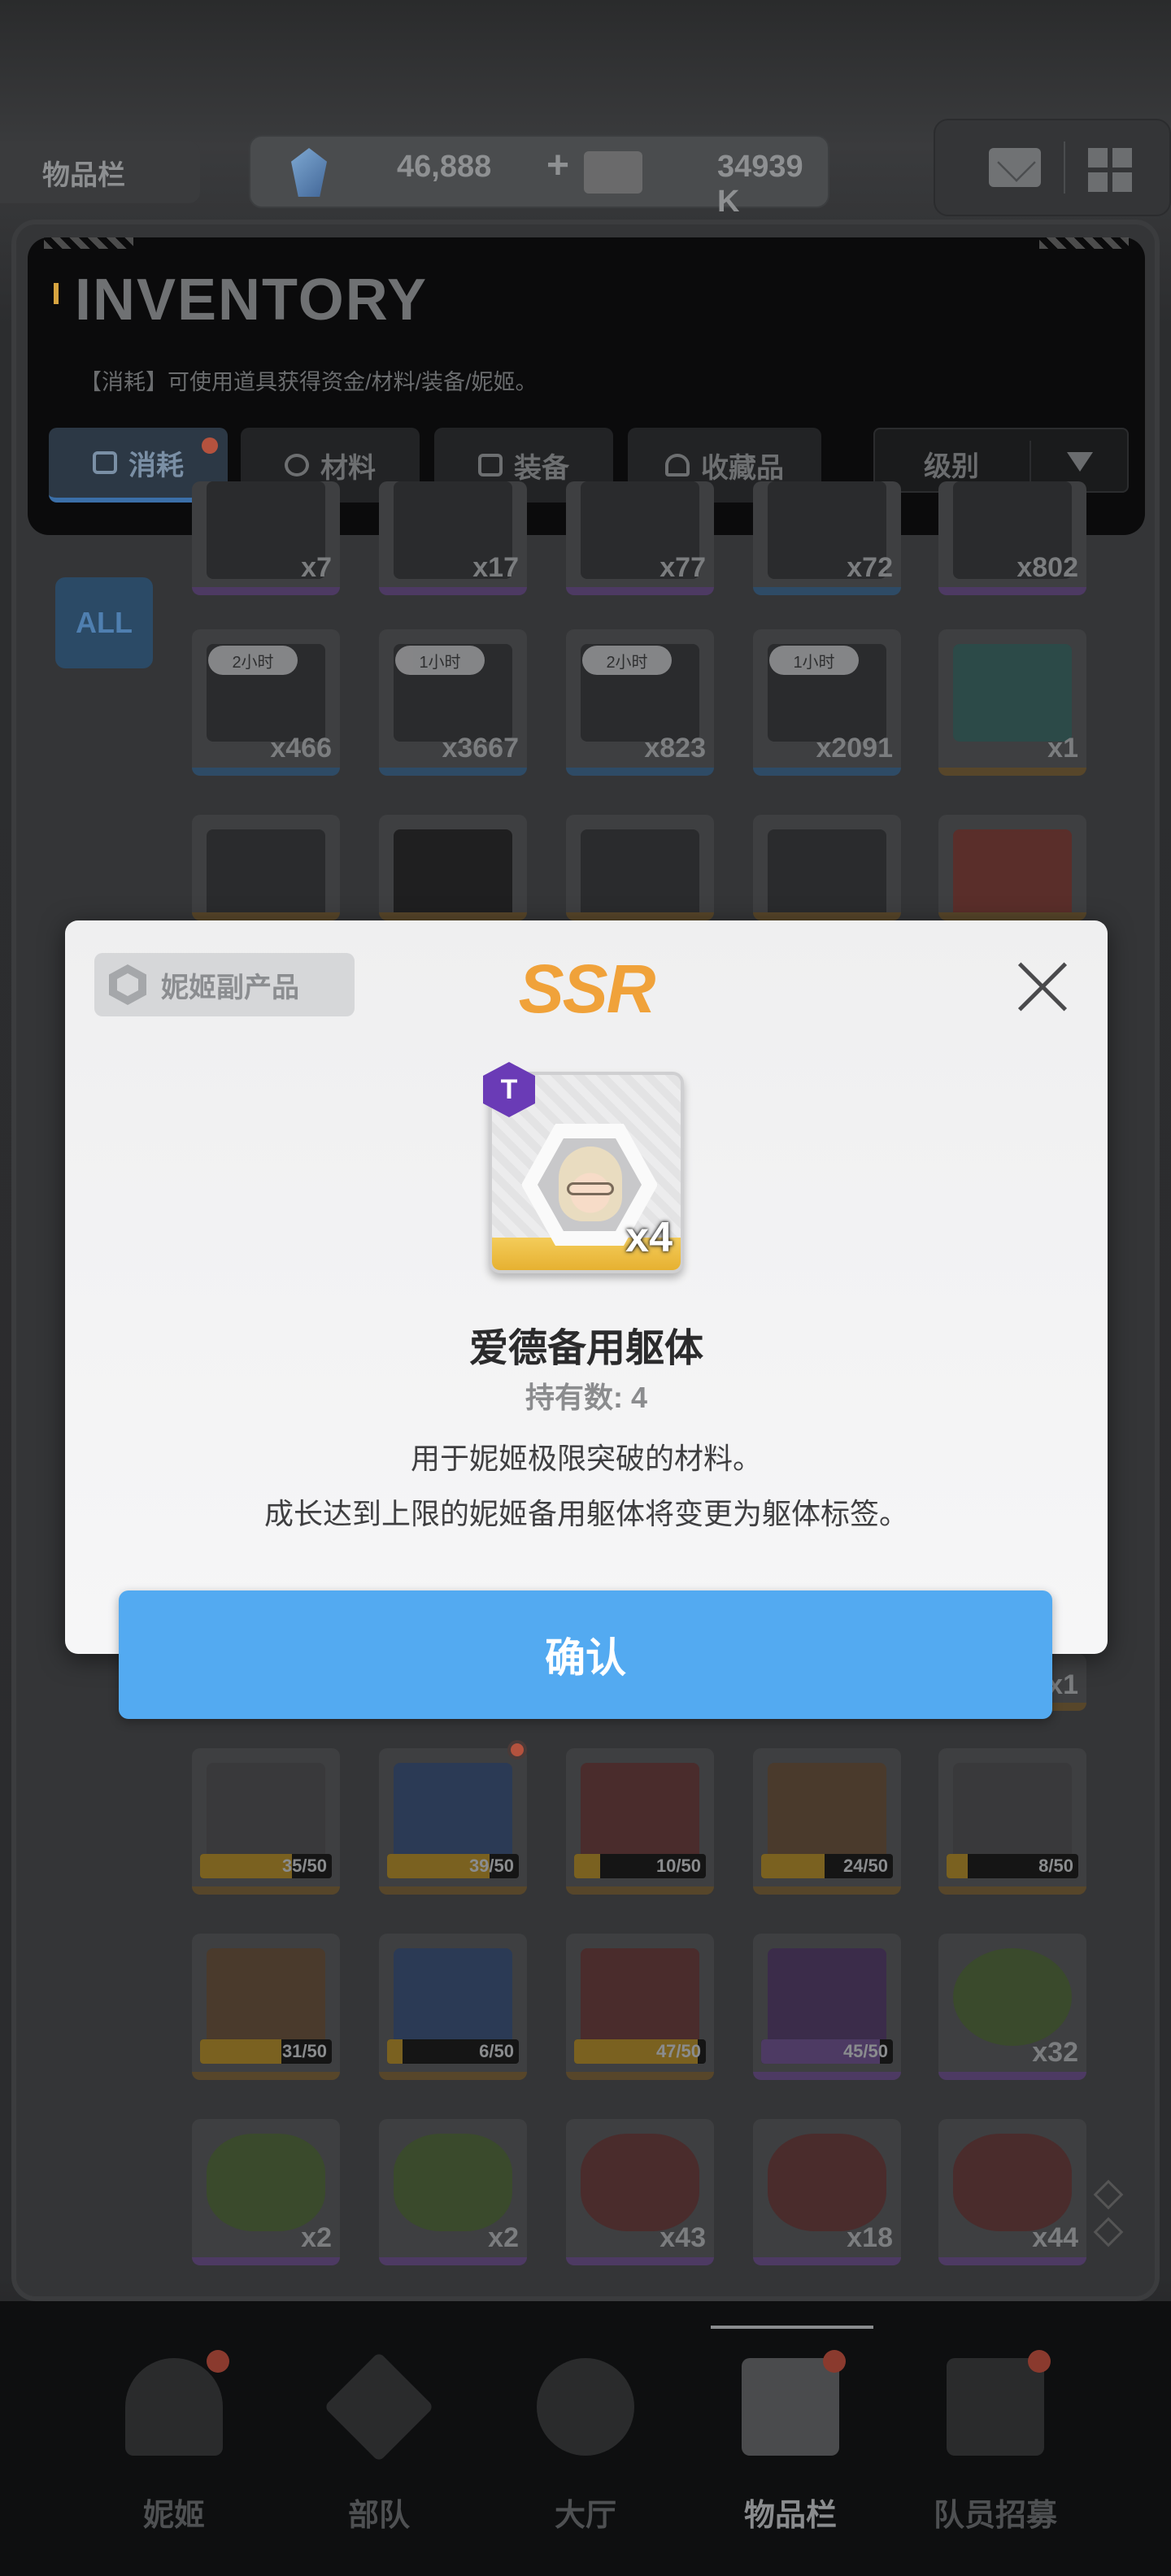 The image size is (1171, 2576). I want to click on collection-icon, so click(677, 465).